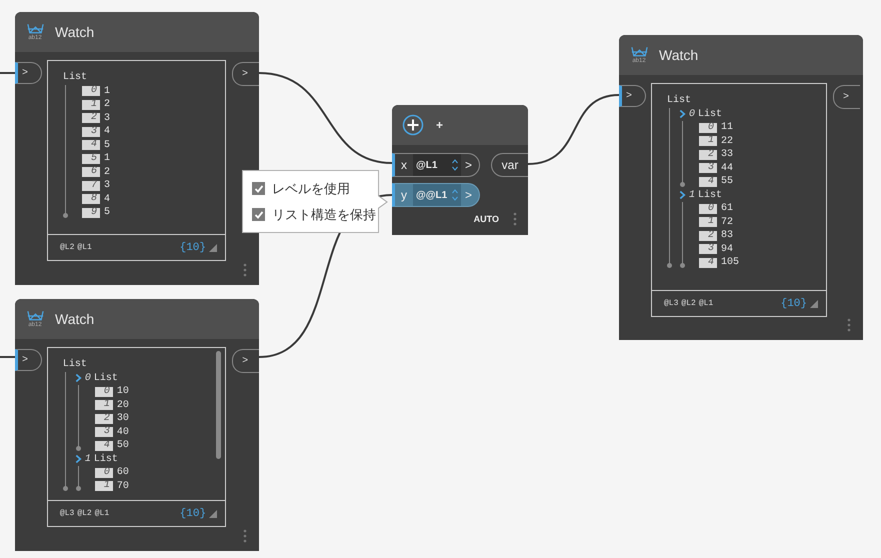 This screenshot has height=558, width=881. What do you see at coordinates (692, 114) in the screenshot?
I see `list-index: 0` at bounding box center [692, 114].